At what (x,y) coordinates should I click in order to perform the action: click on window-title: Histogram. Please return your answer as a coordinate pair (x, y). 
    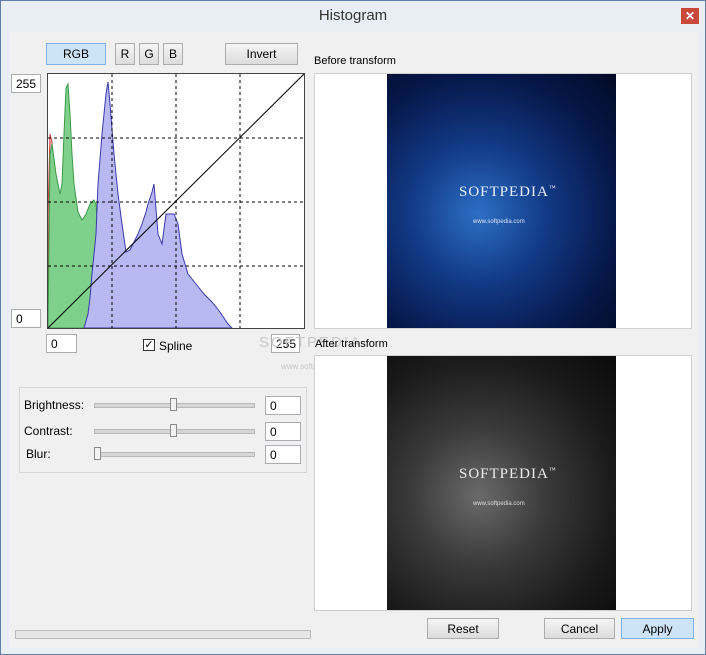
    Looking at the image, I should click on (353, 15).